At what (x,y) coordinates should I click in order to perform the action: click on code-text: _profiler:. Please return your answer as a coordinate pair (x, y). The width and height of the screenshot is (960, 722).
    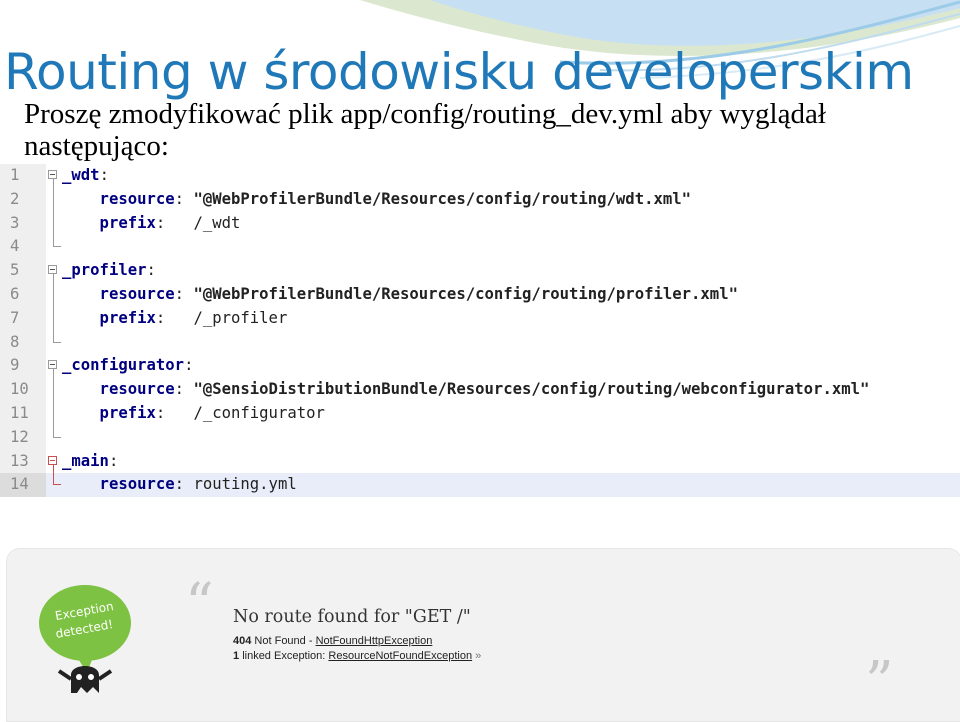
    Looking at the image, I should click on (109, 271).